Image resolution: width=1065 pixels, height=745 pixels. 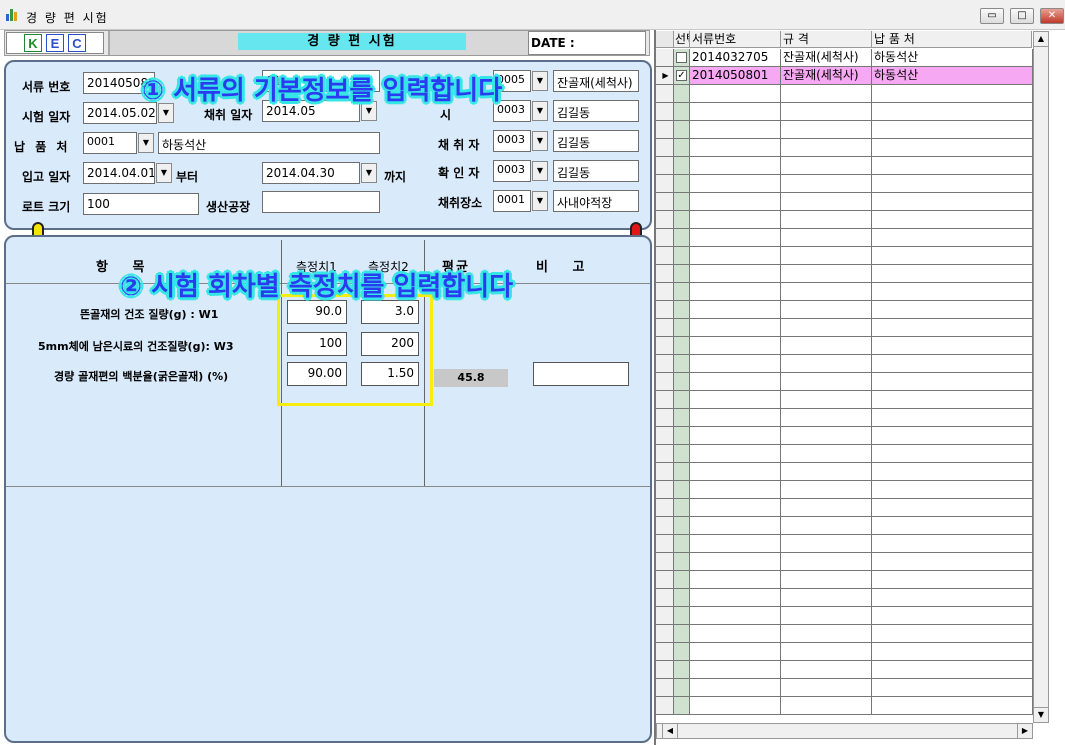 I want to click on place-dropdown-button: ▼, so click(x=540, y=201).